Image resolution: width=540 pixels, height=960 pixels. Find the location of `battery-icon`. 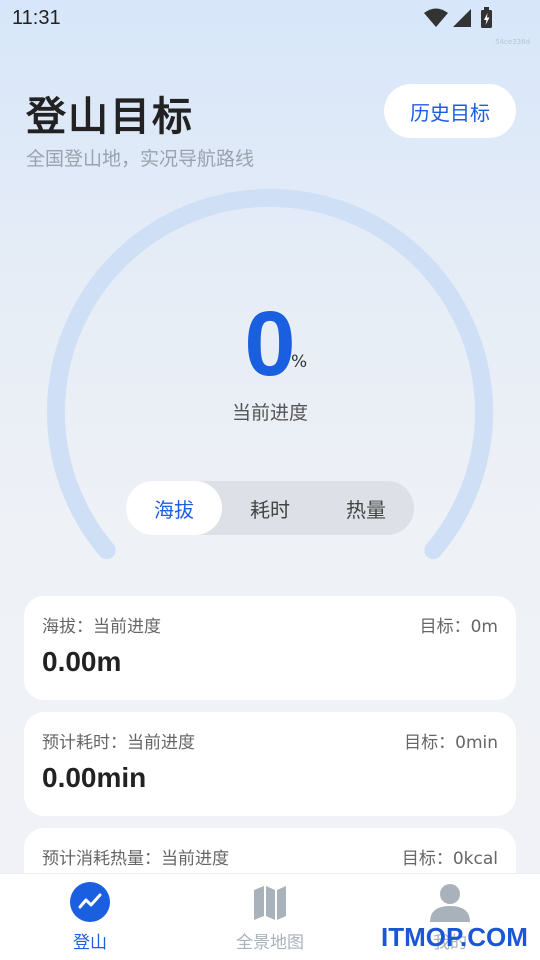

battery-icon is located at coordinates (486, 17).